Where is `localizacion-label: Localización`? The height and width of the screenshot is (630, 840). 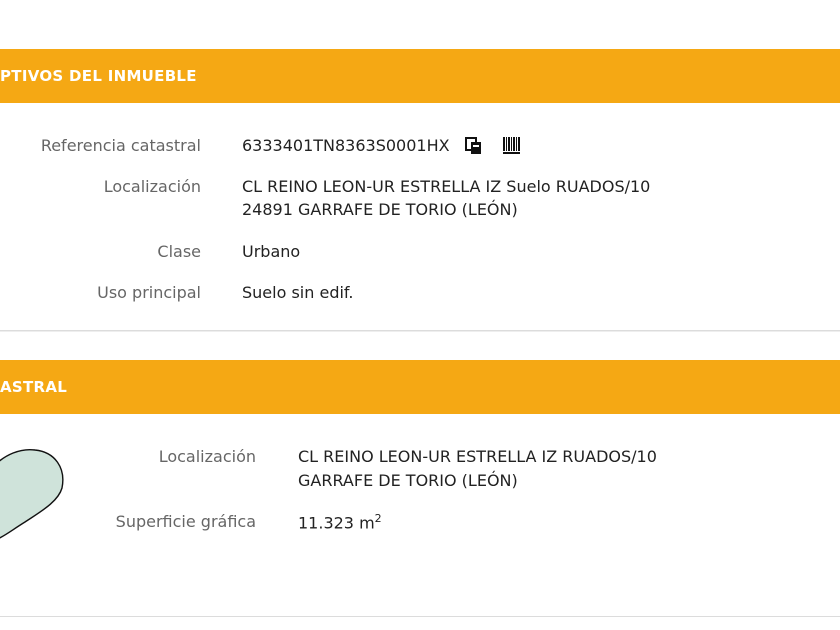
localizacion-label: Localización is located at coordinates (152, 186).